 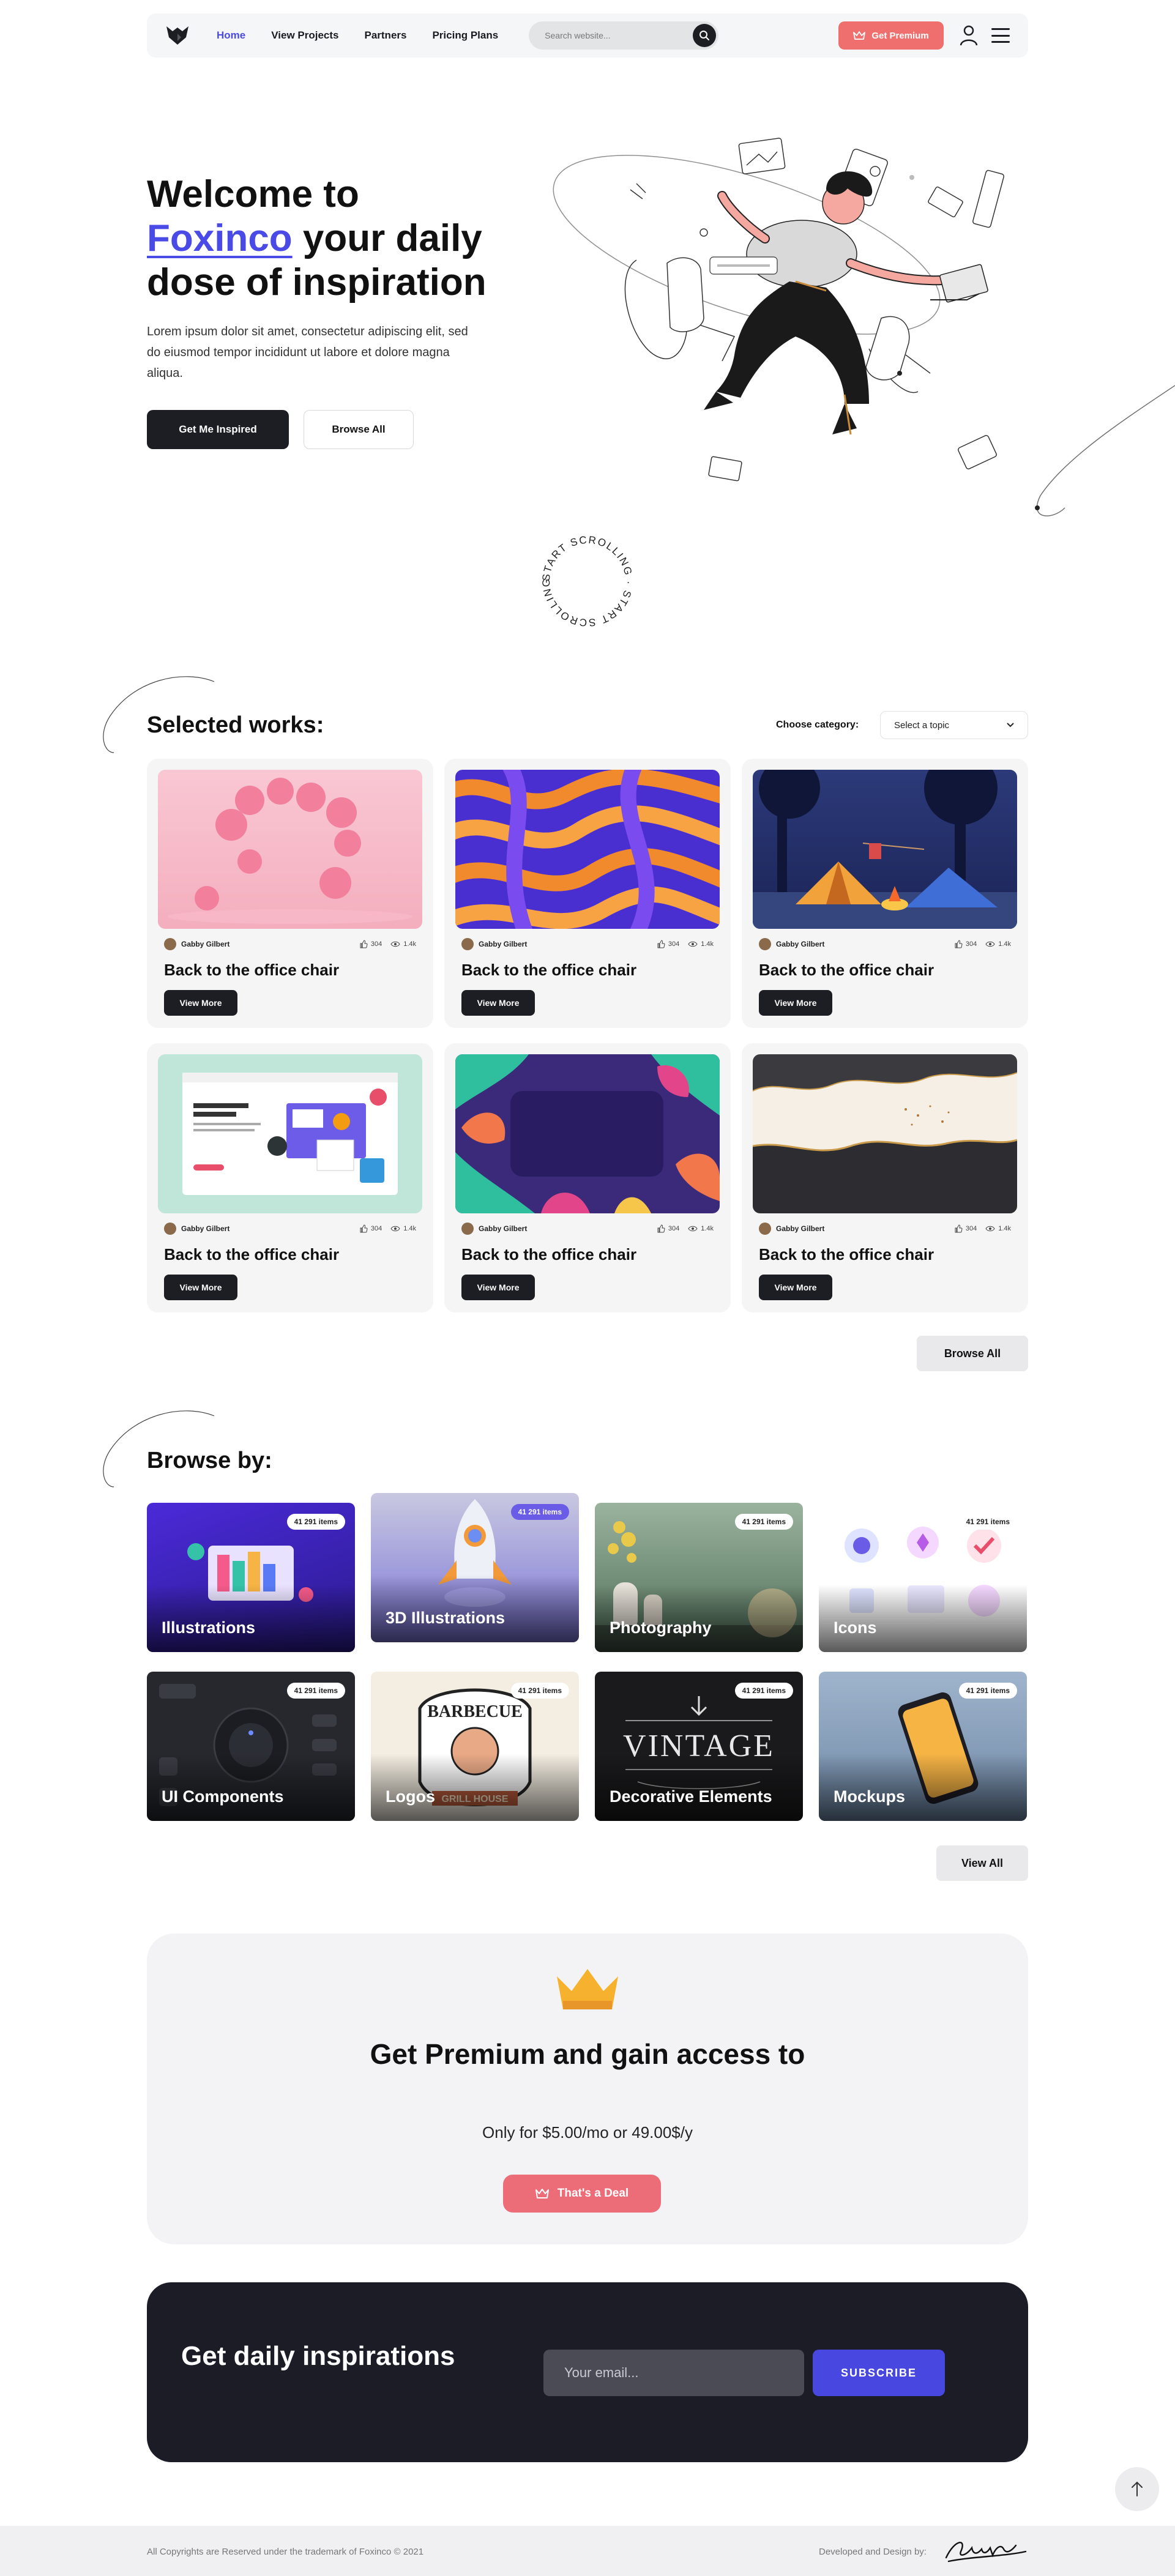 What do you see at coordinates (318, 2356) in the screenshot?
I see `newsletter-title: Get daily inspirations` at bounding box center [318, 2356].